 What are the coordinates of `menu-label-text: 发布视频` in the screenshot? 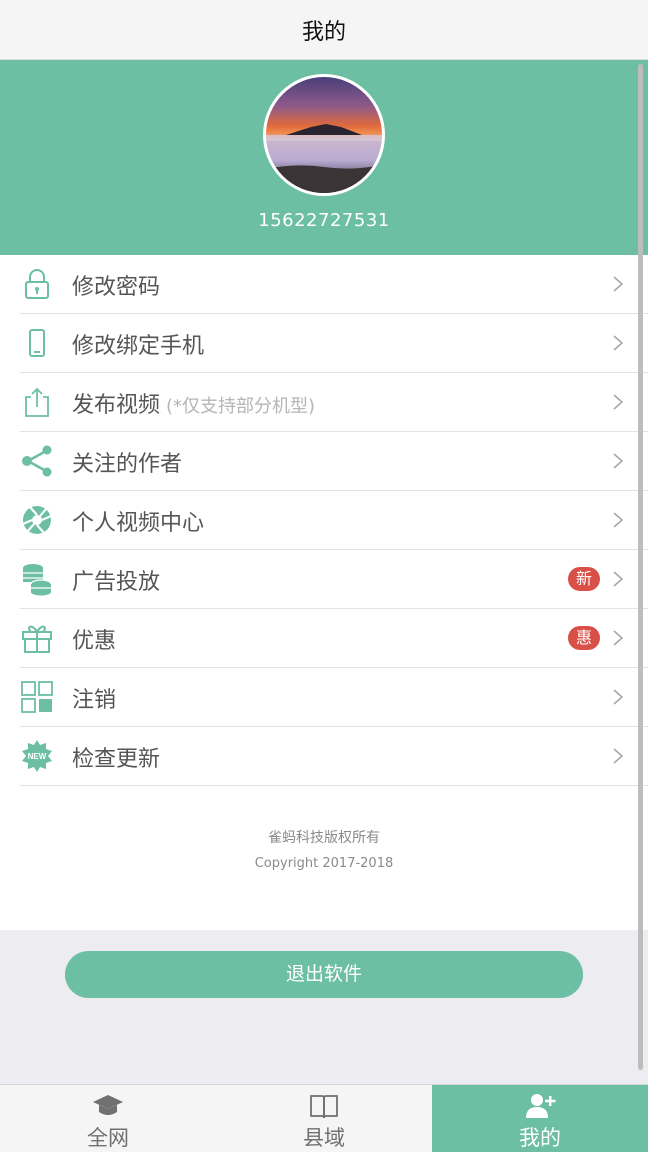 It's located at (116, 405).